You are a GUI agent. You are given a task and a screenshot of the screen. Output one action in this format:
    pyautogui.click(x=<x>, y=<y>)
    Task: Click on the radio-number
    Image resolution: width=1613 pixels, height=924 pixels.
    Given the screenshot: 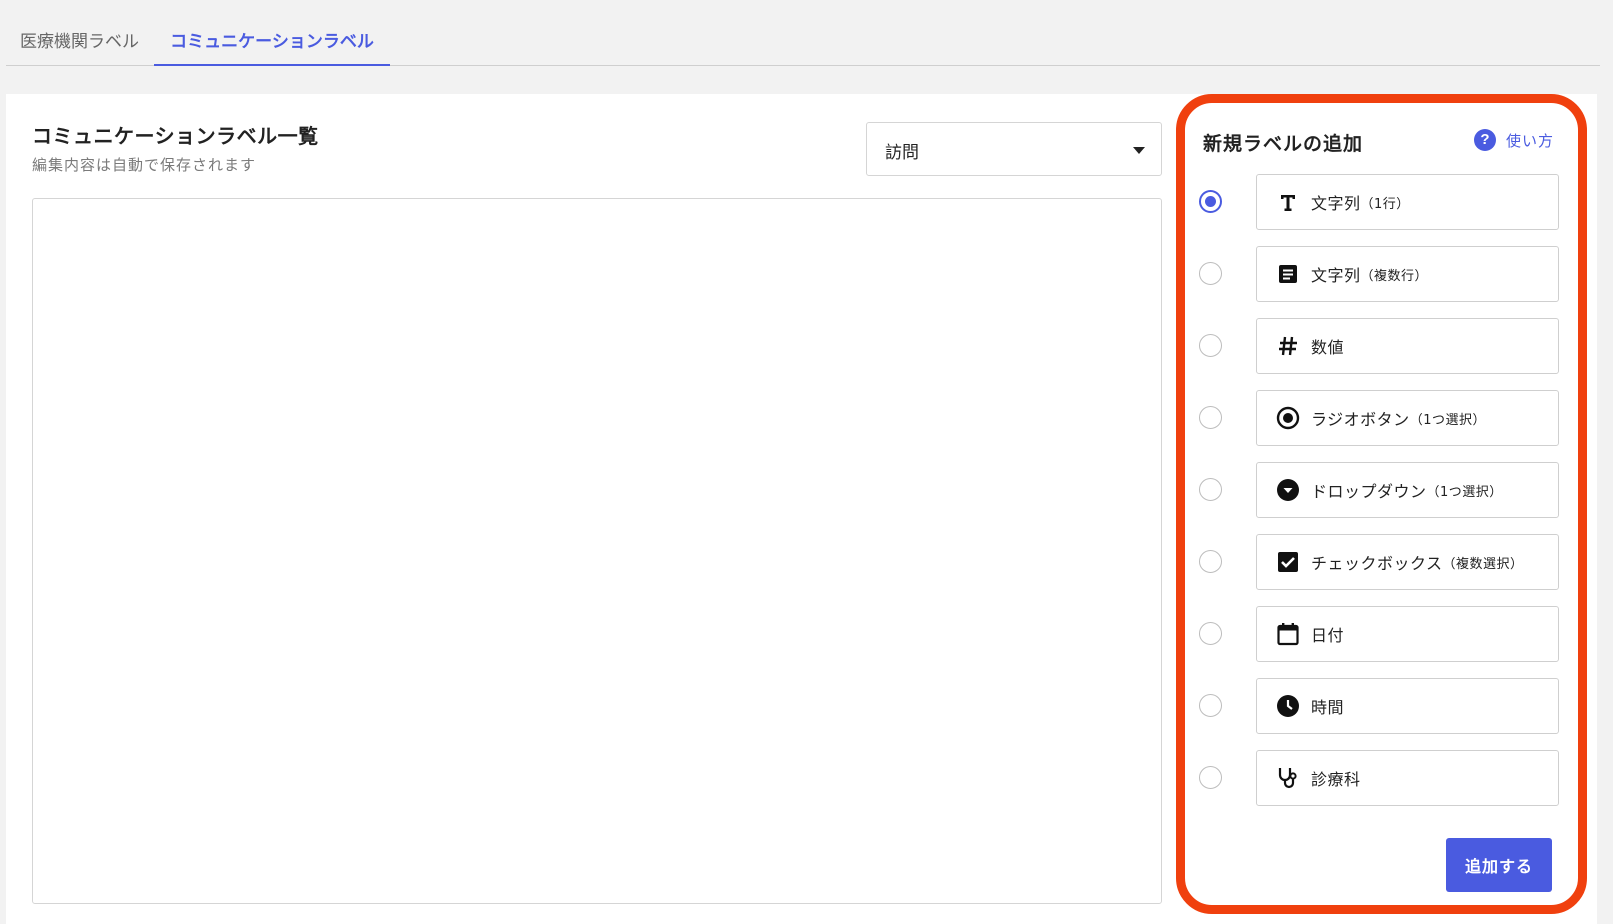 What is the action you would take?
    pyautogui.click(x=1210, y=345)
    